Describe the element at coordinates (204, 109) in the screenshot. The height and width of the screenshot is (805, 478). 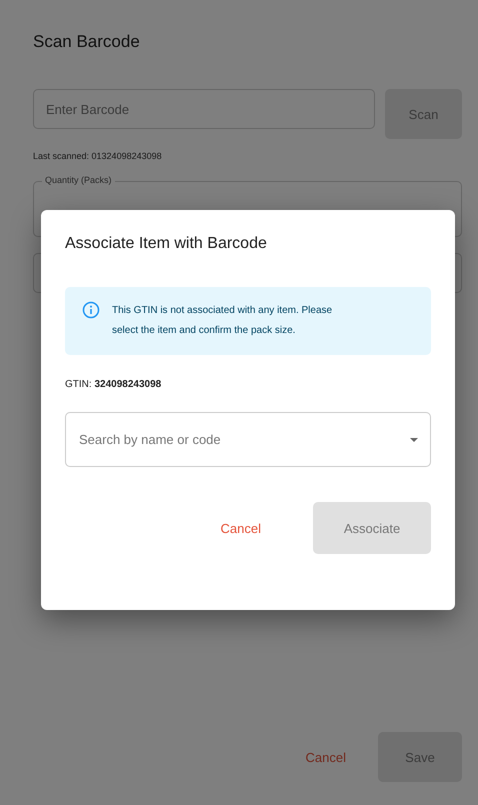
I see `barcode-input-field: Enter Barcode` at that location.